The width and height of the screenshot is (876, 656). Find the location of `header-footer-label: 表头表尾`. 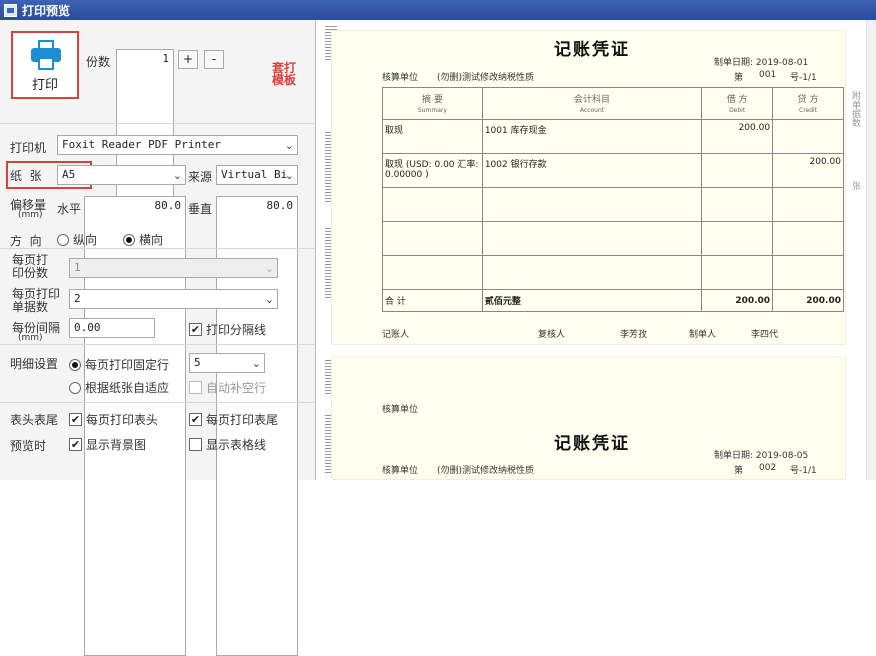

header-footer-label: 表头表尾 is located at coordinates (34, 420).